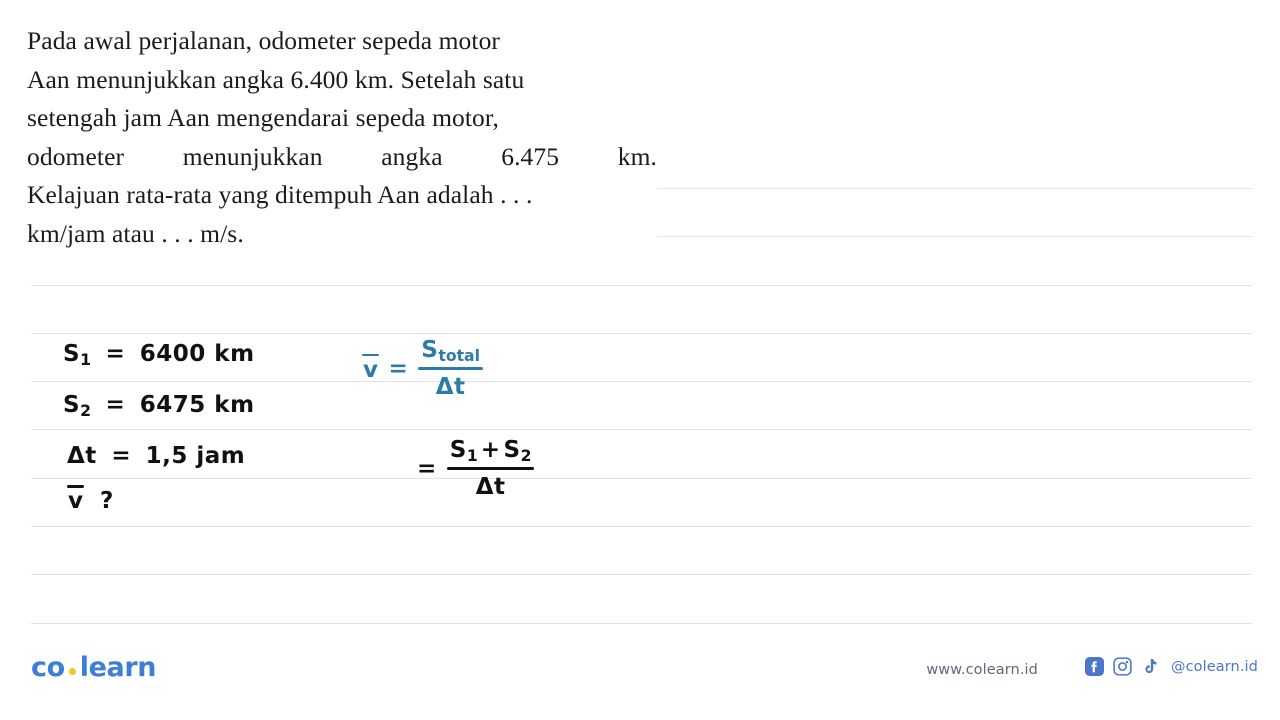  I want to click on given-s1: S1 = 6400 km, so click(159, 355).